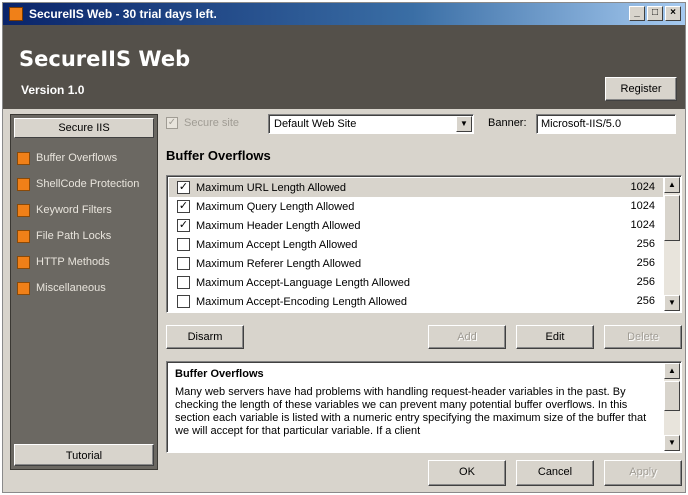 This screenshot has height=495, width=688. What do you see at coordinates (74, 210) in the screenshot?
I see `sidebar-item-label: Keyword Filters` at bounding box center [74, 210].